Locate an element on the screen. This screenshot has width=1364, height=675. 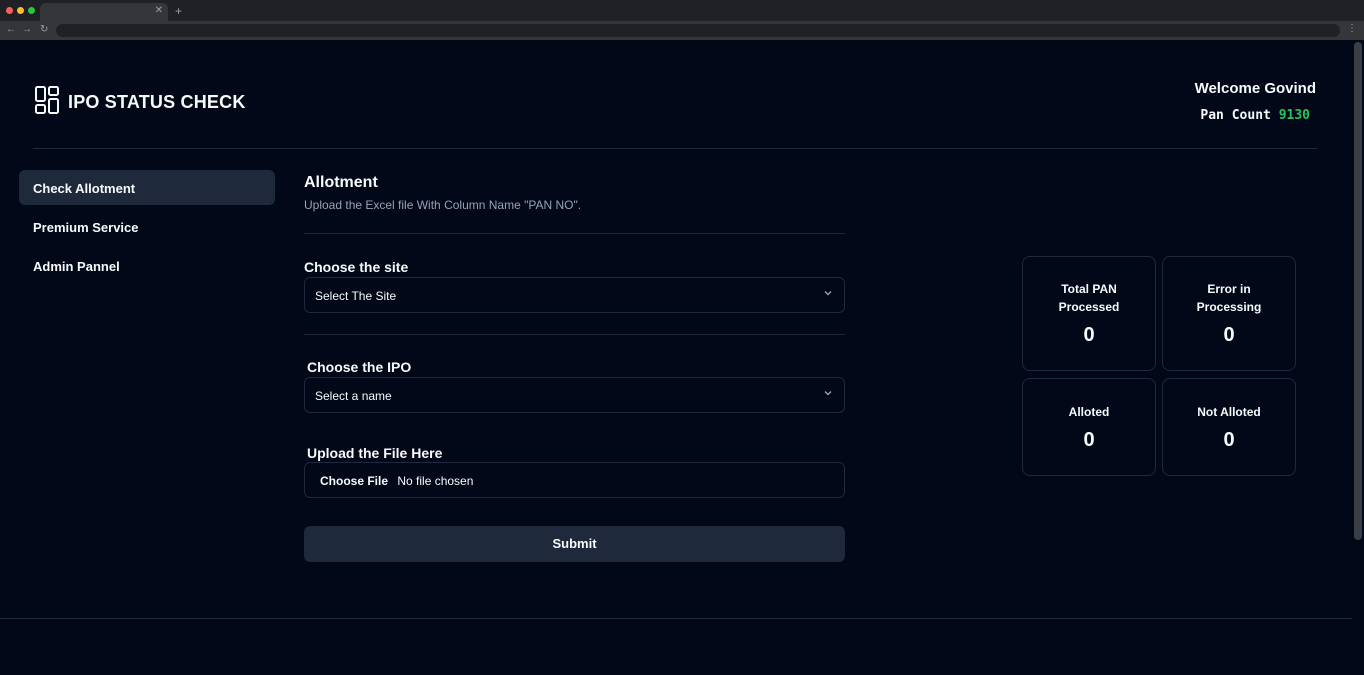
close-window-button is located at coordinates (9, 10).